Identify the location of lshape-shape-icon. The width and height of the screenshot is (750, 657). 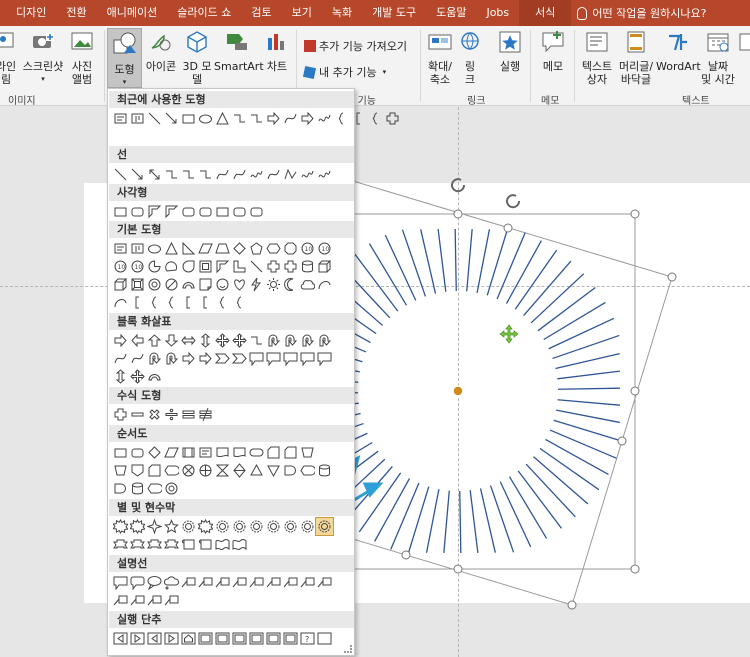
(239, 266).